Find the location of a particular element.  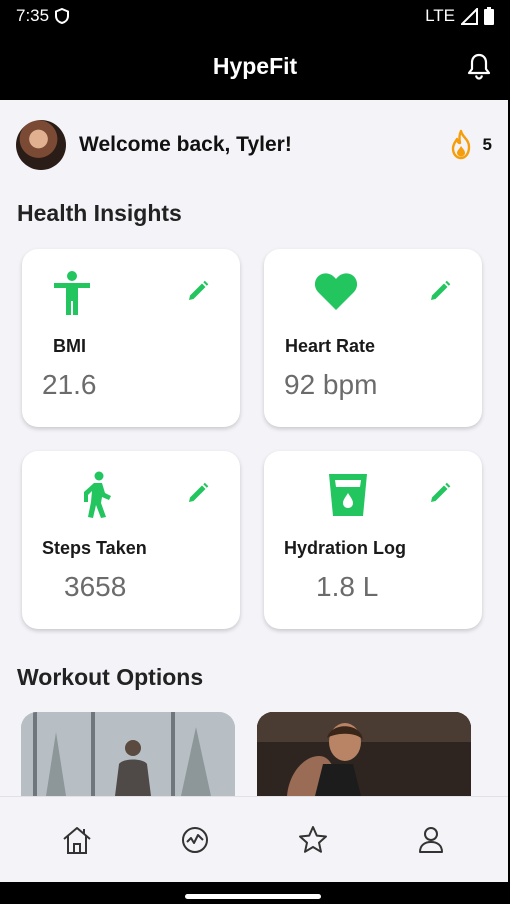

status-bar: 7:35 LTE is located at coordinates (255, 16).